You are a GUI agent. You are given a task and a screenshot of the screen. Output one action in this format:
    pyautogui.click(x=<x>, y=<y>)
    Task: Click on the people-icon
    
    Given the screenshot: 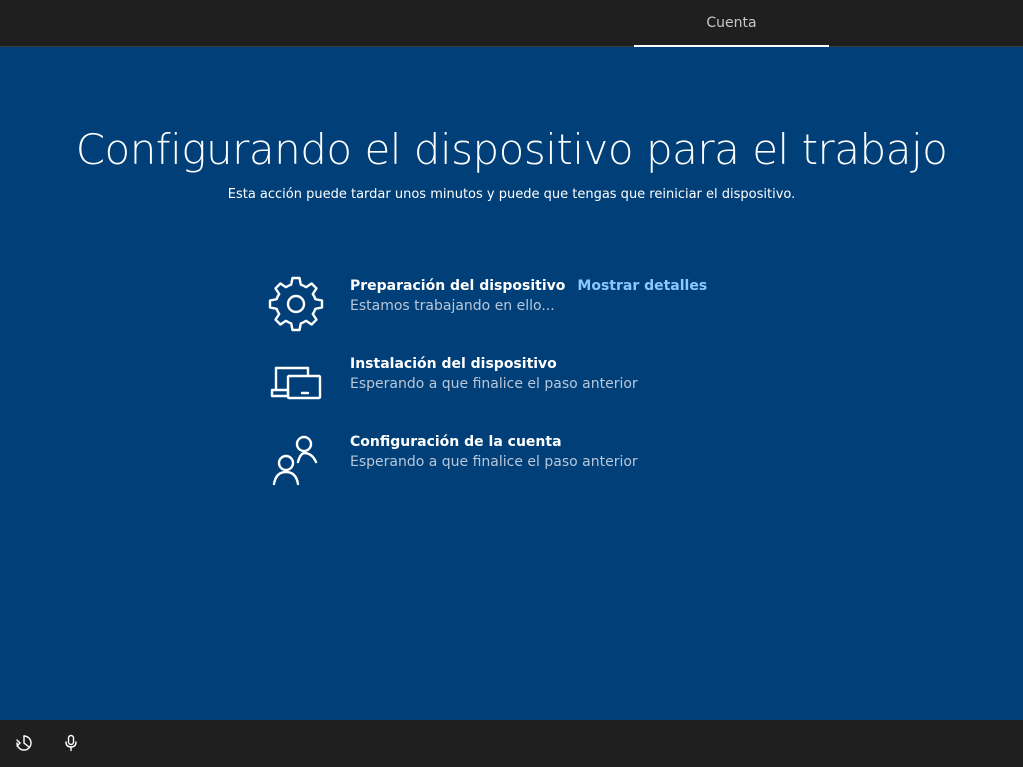 What is the action you would take?
    pyautogui.click(x=296, y=460)
    